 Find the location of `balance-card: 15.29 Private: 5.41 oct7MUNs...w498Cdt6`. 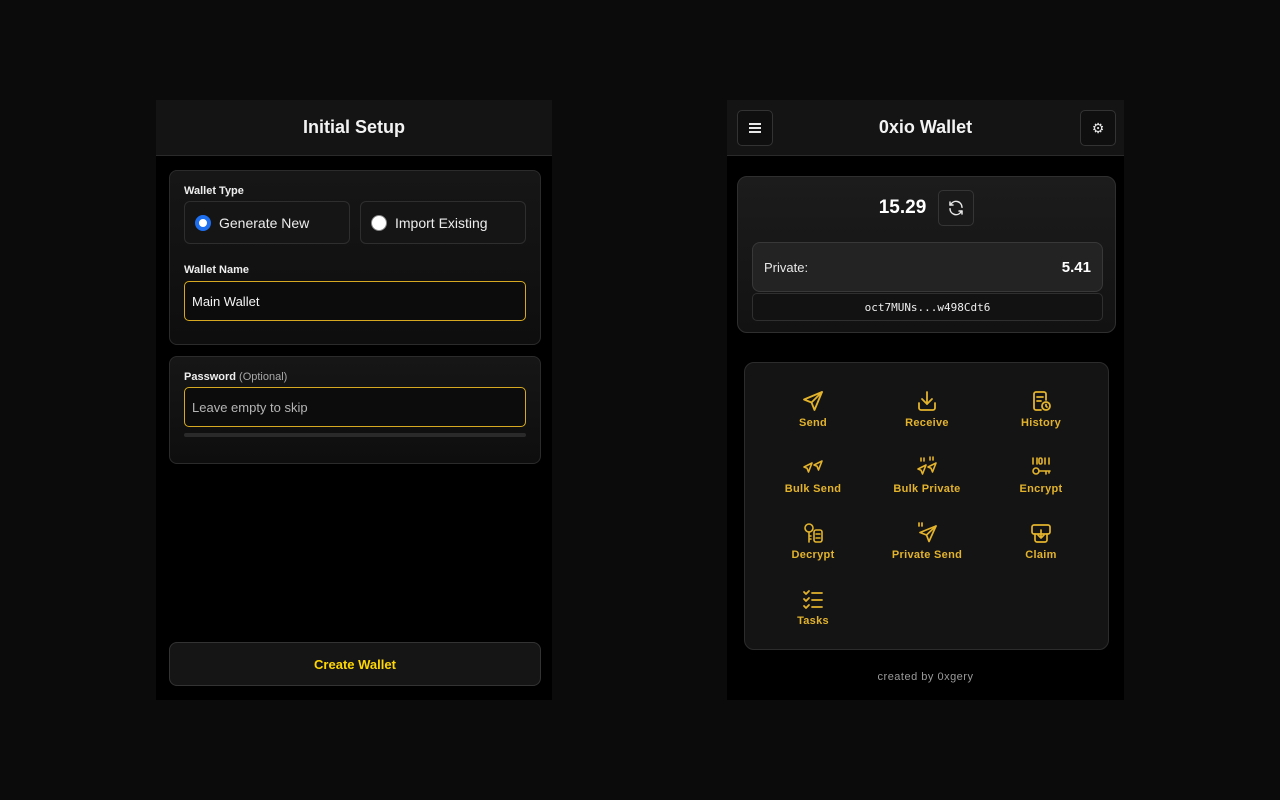

balance-card: 15.29 Private: 5.41 oct7MUNs...w498Cdt6 is located at coordinates (926, 254).